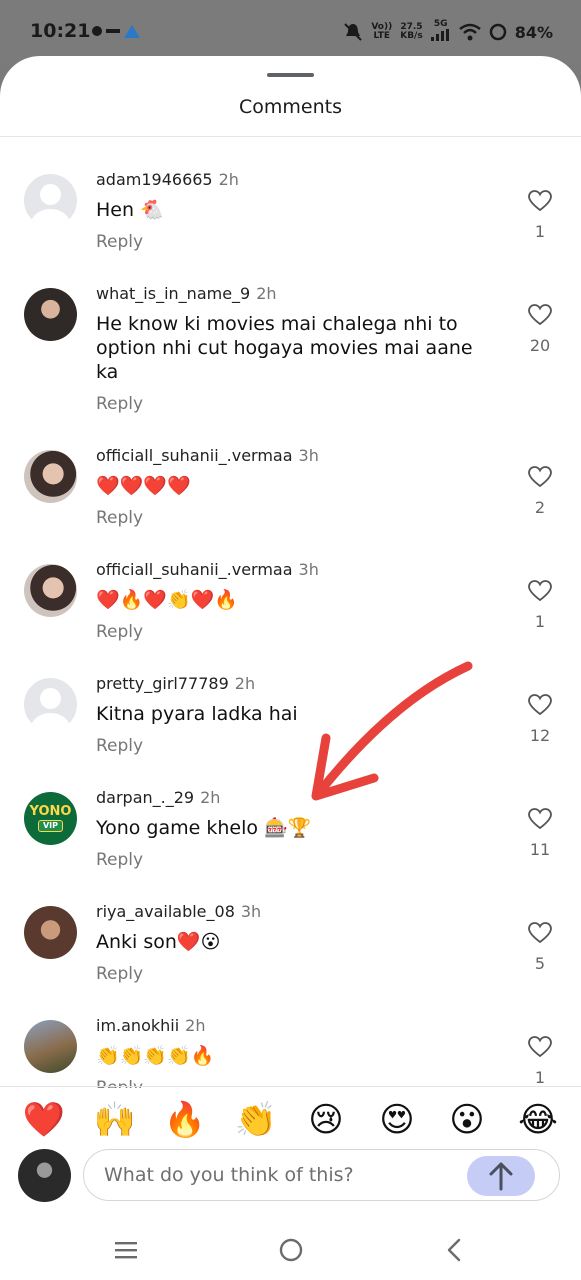 The width and height of the screenshot is (581, 1280). I want to click on comment-header: riya_available_08 3h, so click(178, 911).